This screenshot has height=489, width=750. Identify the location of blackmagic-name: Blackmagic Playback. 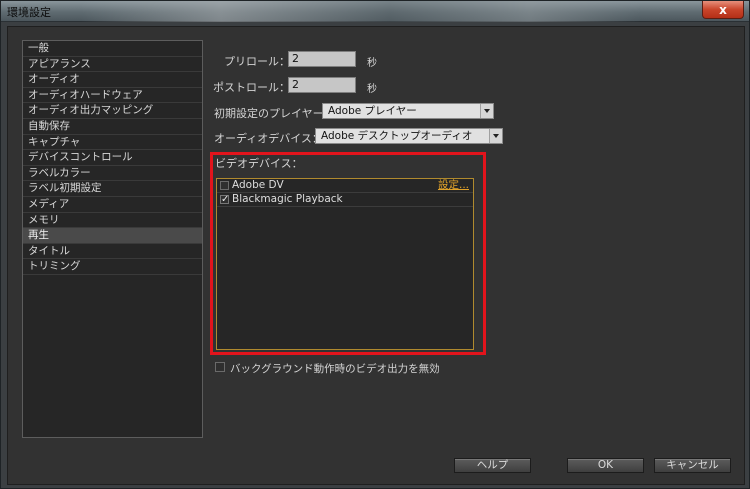
(287, 199).